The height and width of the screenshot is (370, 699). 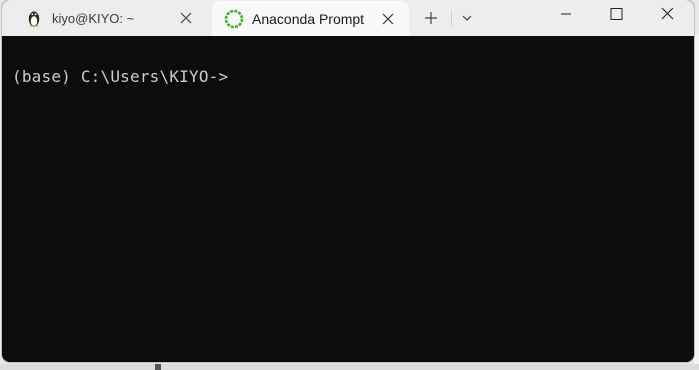 I want to click on tab-anaconda-prompt: Anaconda Prompt, so click(x=310, y=18).